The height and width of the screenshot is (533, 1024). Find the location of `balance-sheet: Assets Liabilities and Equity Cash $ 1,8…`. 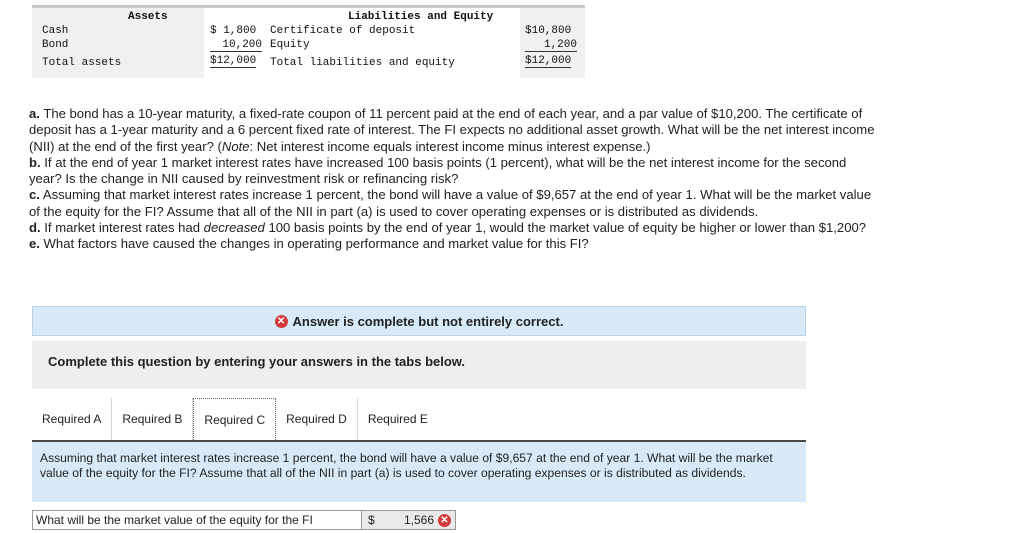

balance-sheet: Assets Liabilities and Equity Cash $ 1,8… is located at coordinates (308, 42).